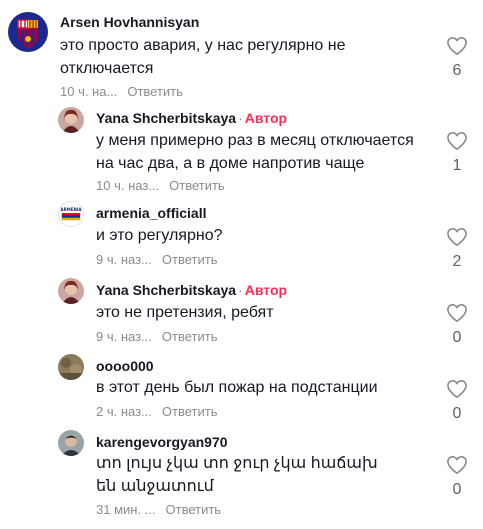 This screenshot has height=529, width=483. Describe the element at coordinates (457, 249) in the screenshot. I see `like-button: 2` at that location.